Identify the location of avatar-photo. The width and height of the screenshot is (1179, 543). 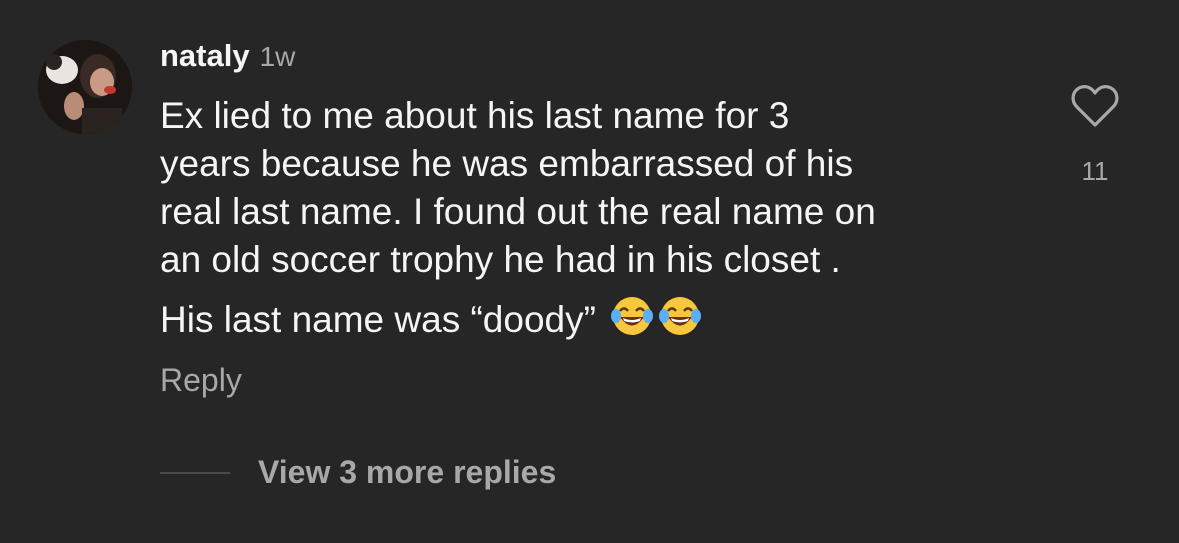
(85, 87).